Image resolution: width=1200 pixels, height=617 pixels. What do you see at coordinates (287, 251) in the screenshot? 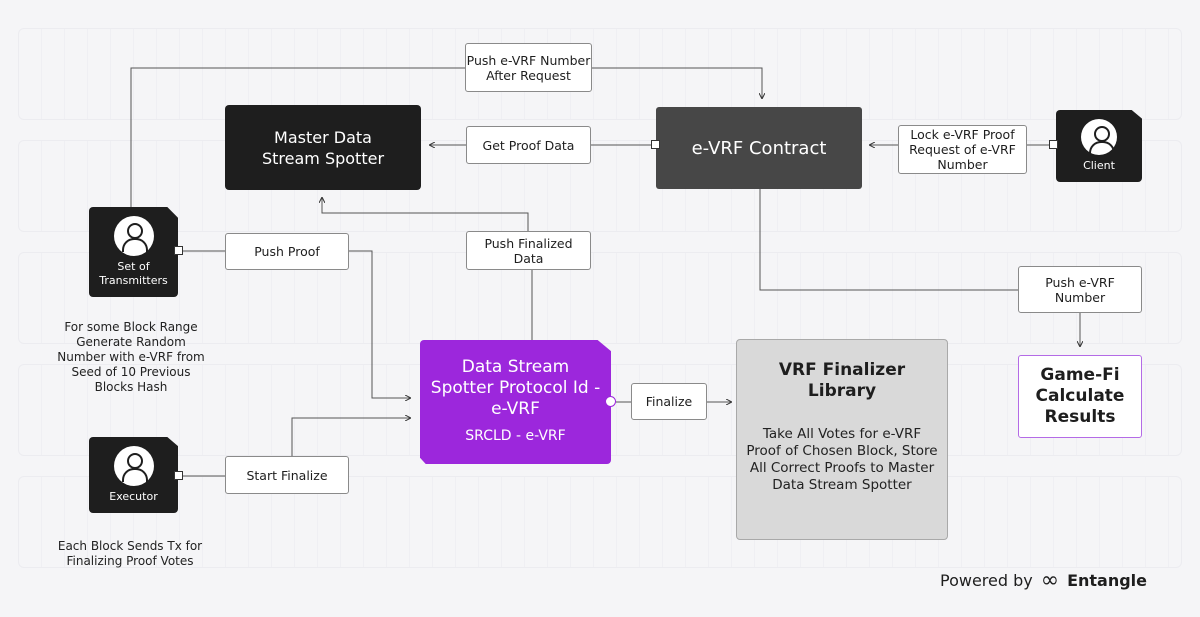
I see `edge-label: Push Proof` at bounding box center [287, 251].